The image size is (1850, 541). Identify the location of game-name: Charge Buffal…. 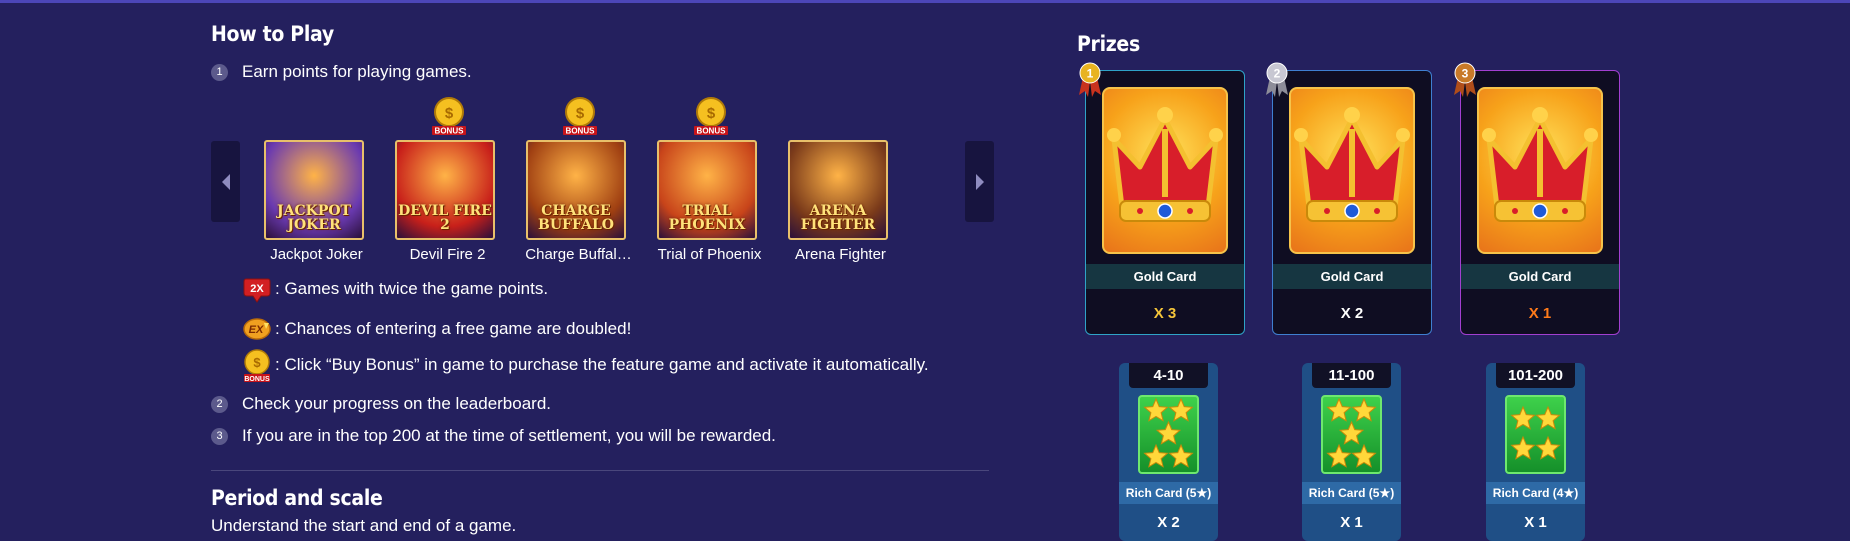
(578, 254).